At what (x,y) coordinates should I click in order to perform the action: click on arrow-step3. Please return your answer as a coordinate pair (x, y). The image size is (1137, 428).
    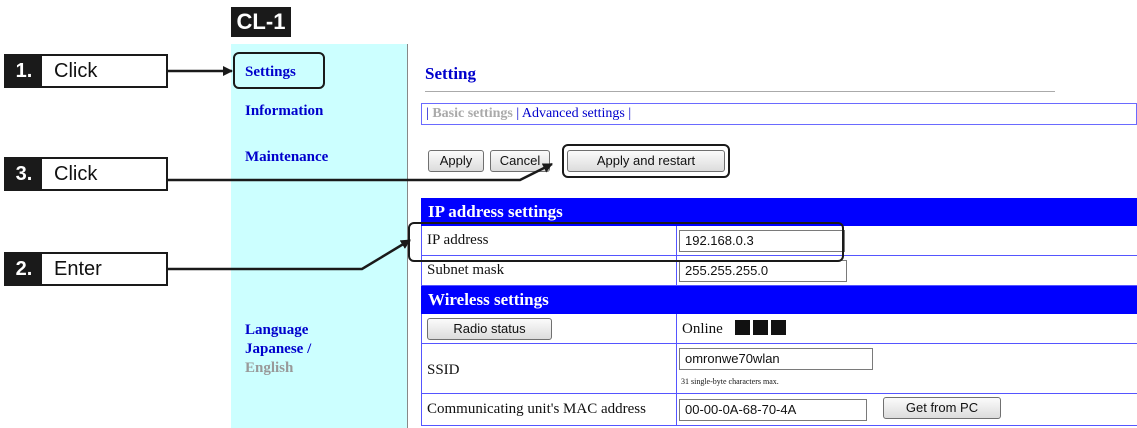
    Looking at the image, I should click on (360, 172).